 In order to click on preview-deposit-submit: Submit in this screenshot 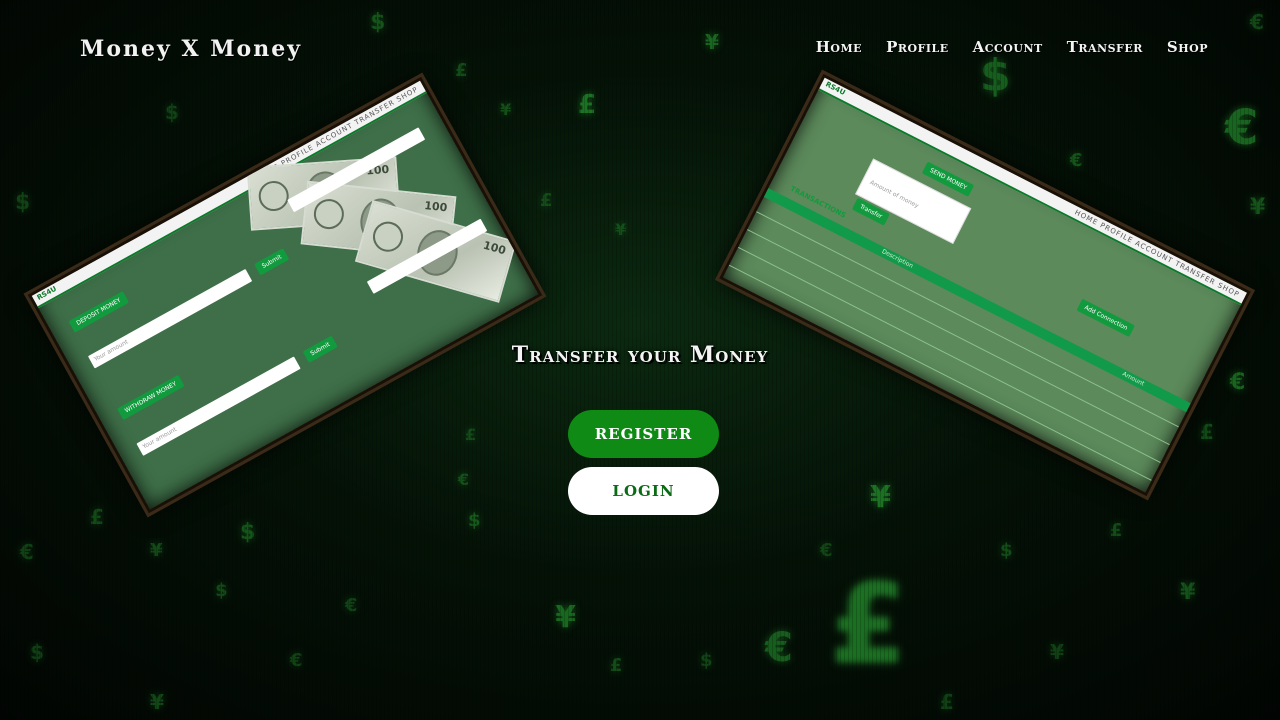, I will do `click(272, 261)`.